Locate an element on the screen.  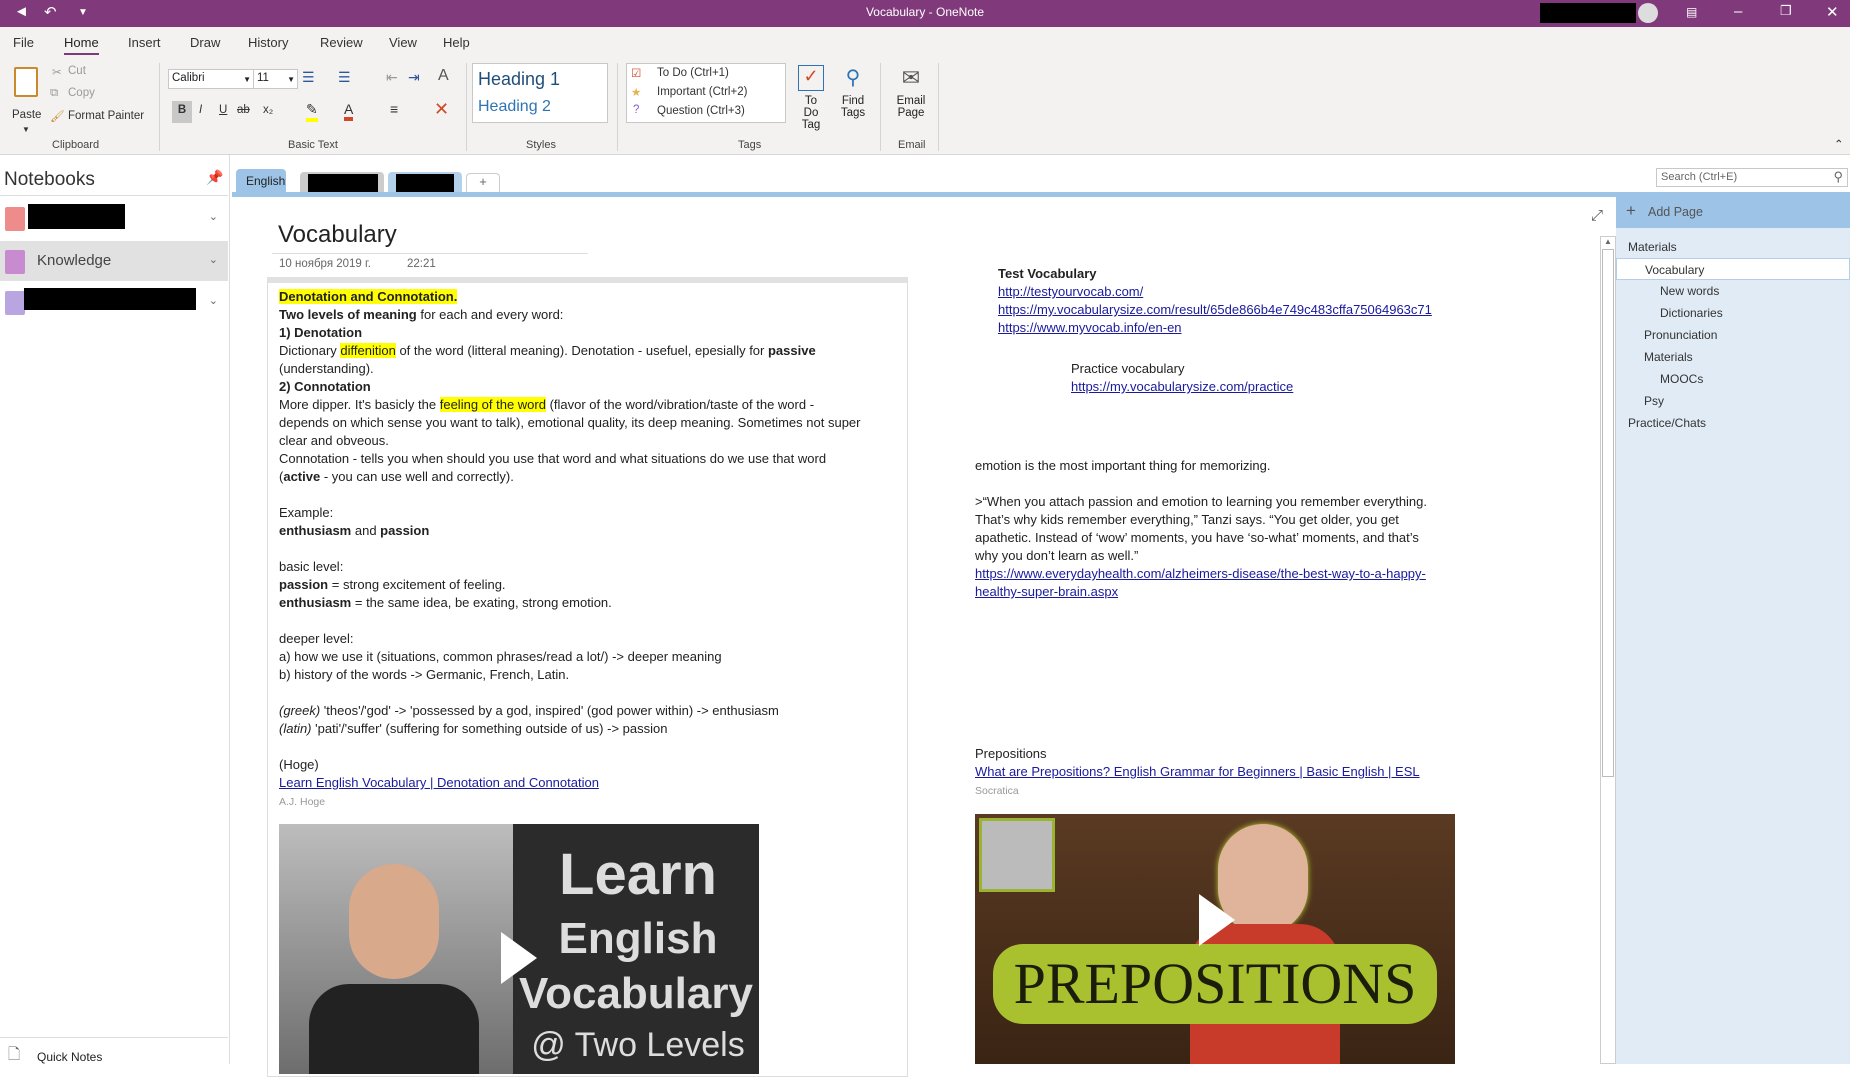
restore-icon: ❐ is located at coordinates (1786, 11).